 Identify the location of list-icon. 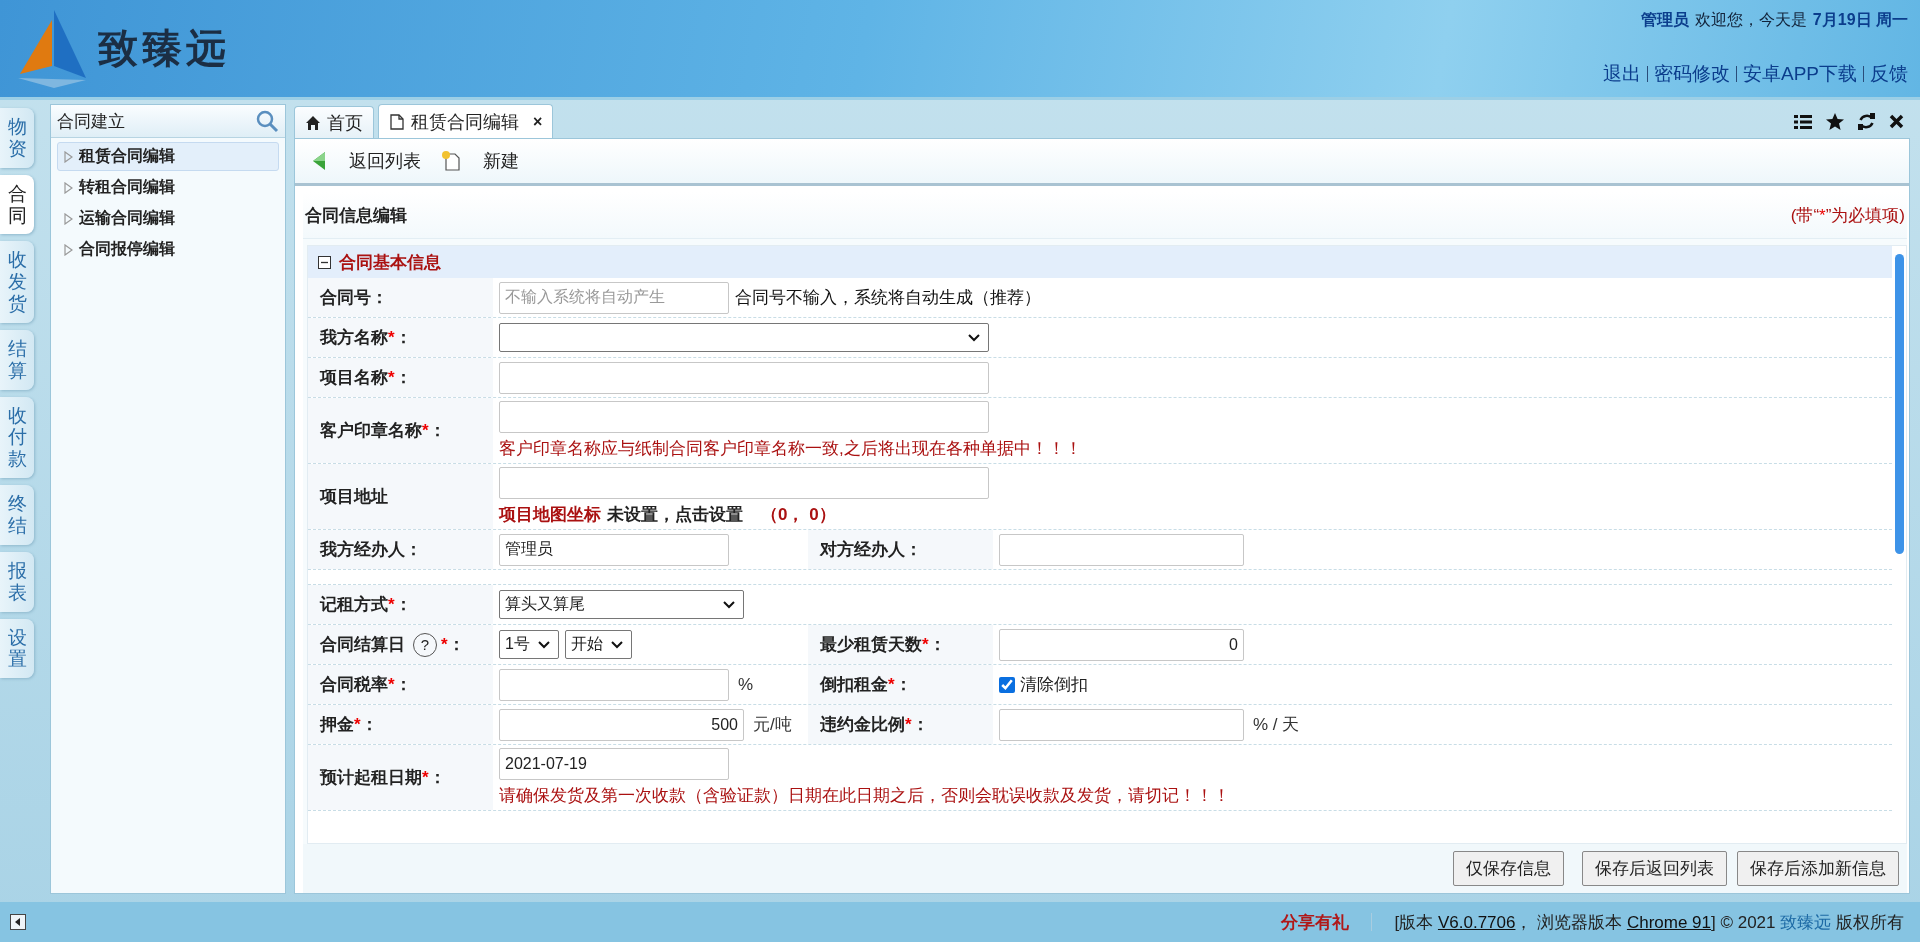
(1803, 121).